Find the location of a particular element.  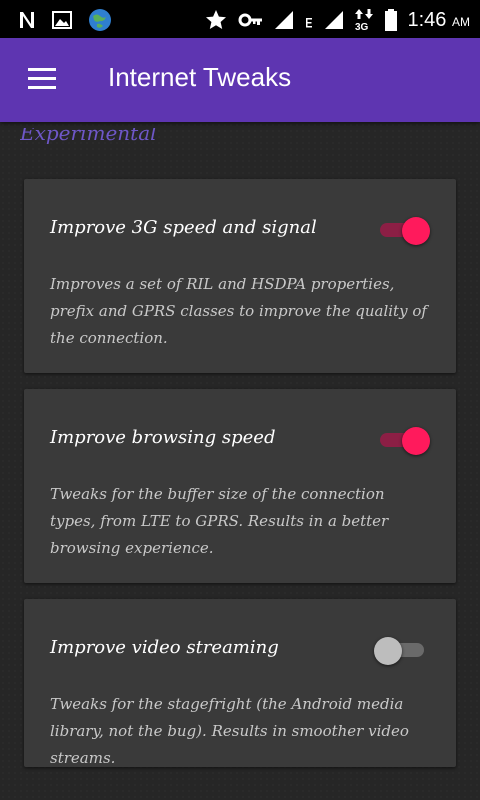

toggle-switch-video is located at coordinates (401, 651).